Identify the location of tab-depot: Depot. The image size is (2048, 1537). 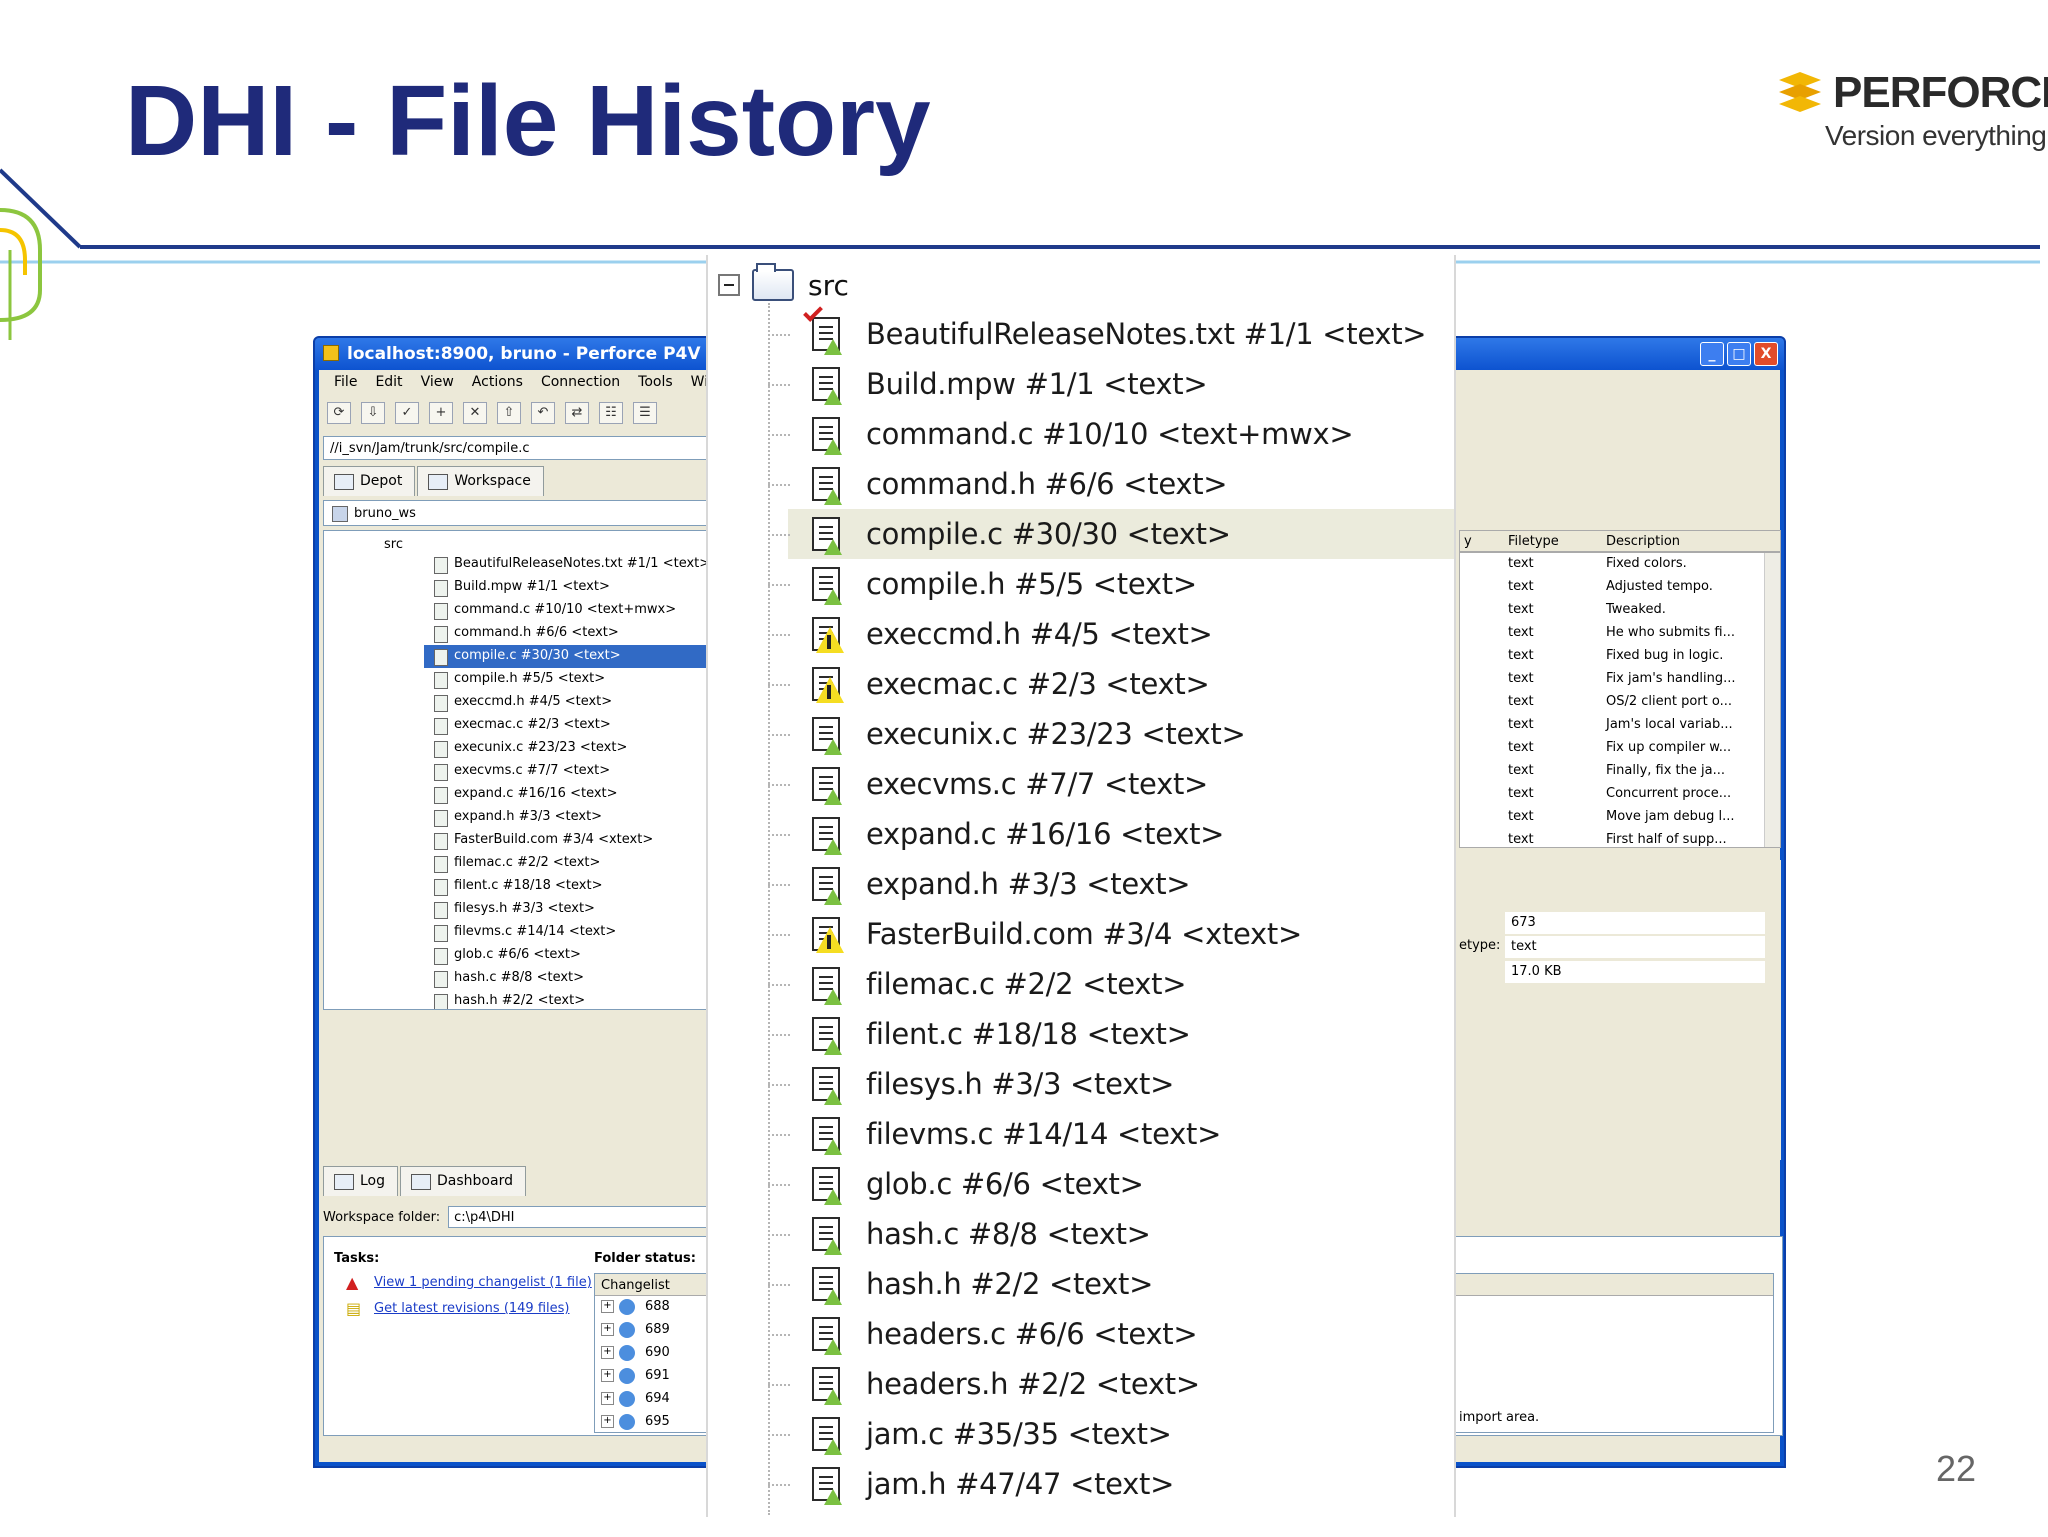
(369, 481).